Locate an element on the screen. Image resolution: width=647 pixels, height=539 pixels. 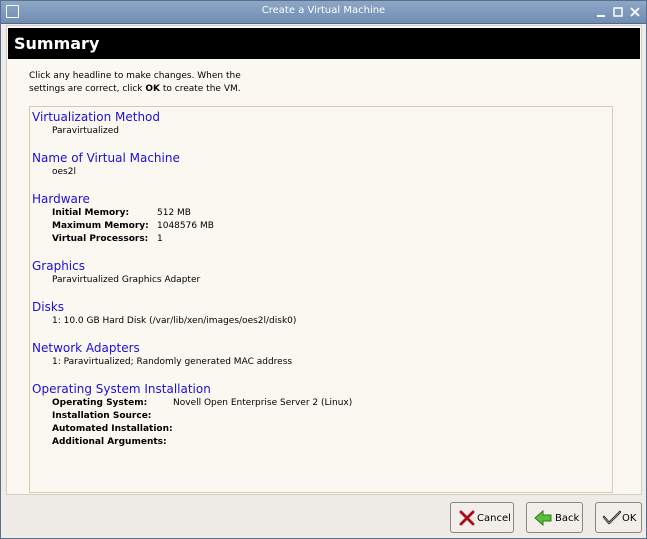
back-button: Back is located at coordinates (554, 517).